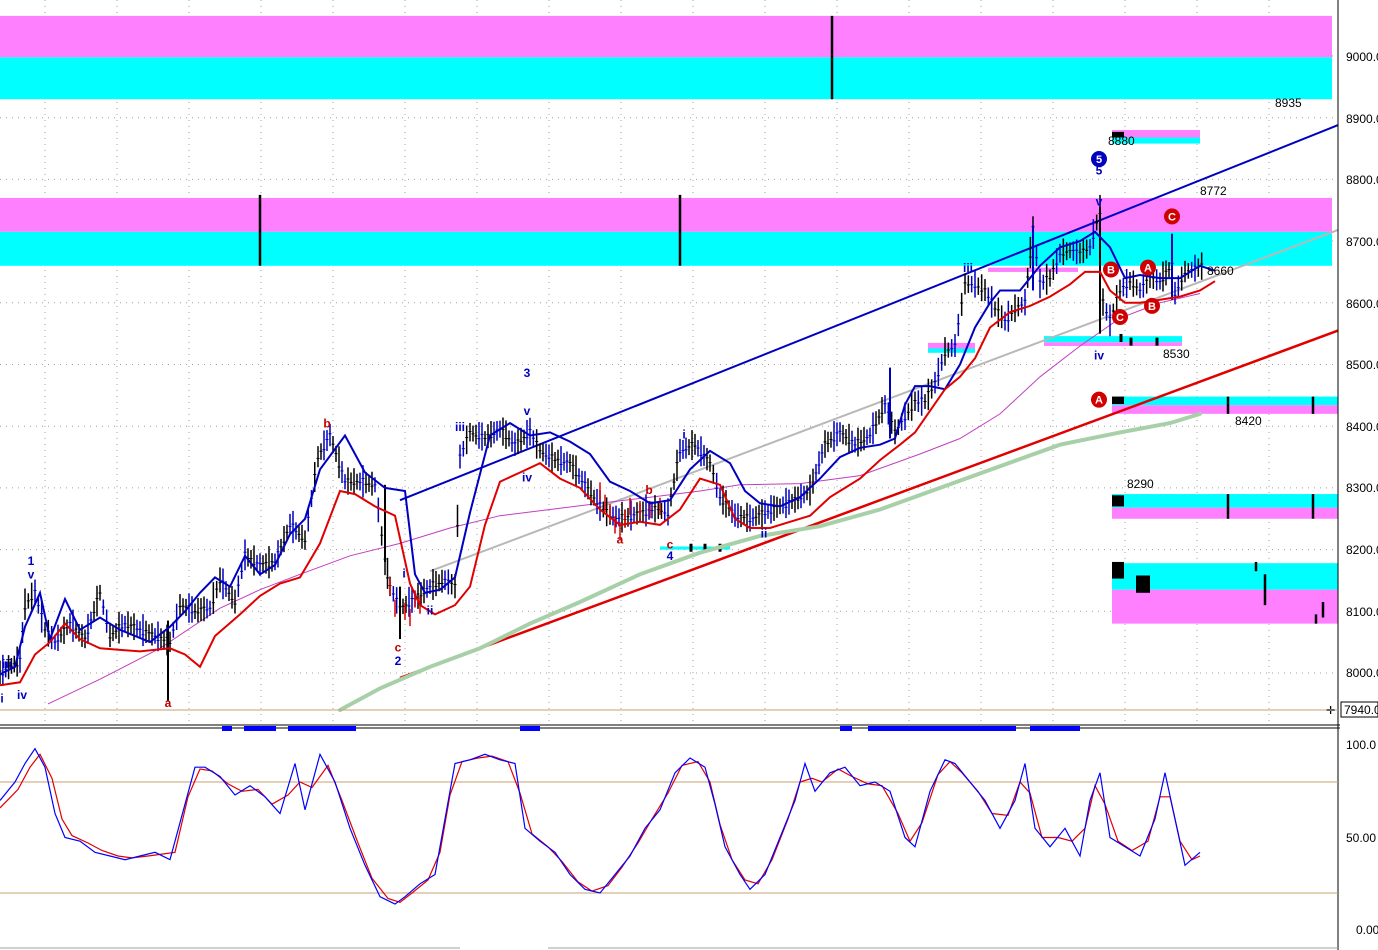  I want to click on y-tick-label: 8600.0, so click(1362, 304).